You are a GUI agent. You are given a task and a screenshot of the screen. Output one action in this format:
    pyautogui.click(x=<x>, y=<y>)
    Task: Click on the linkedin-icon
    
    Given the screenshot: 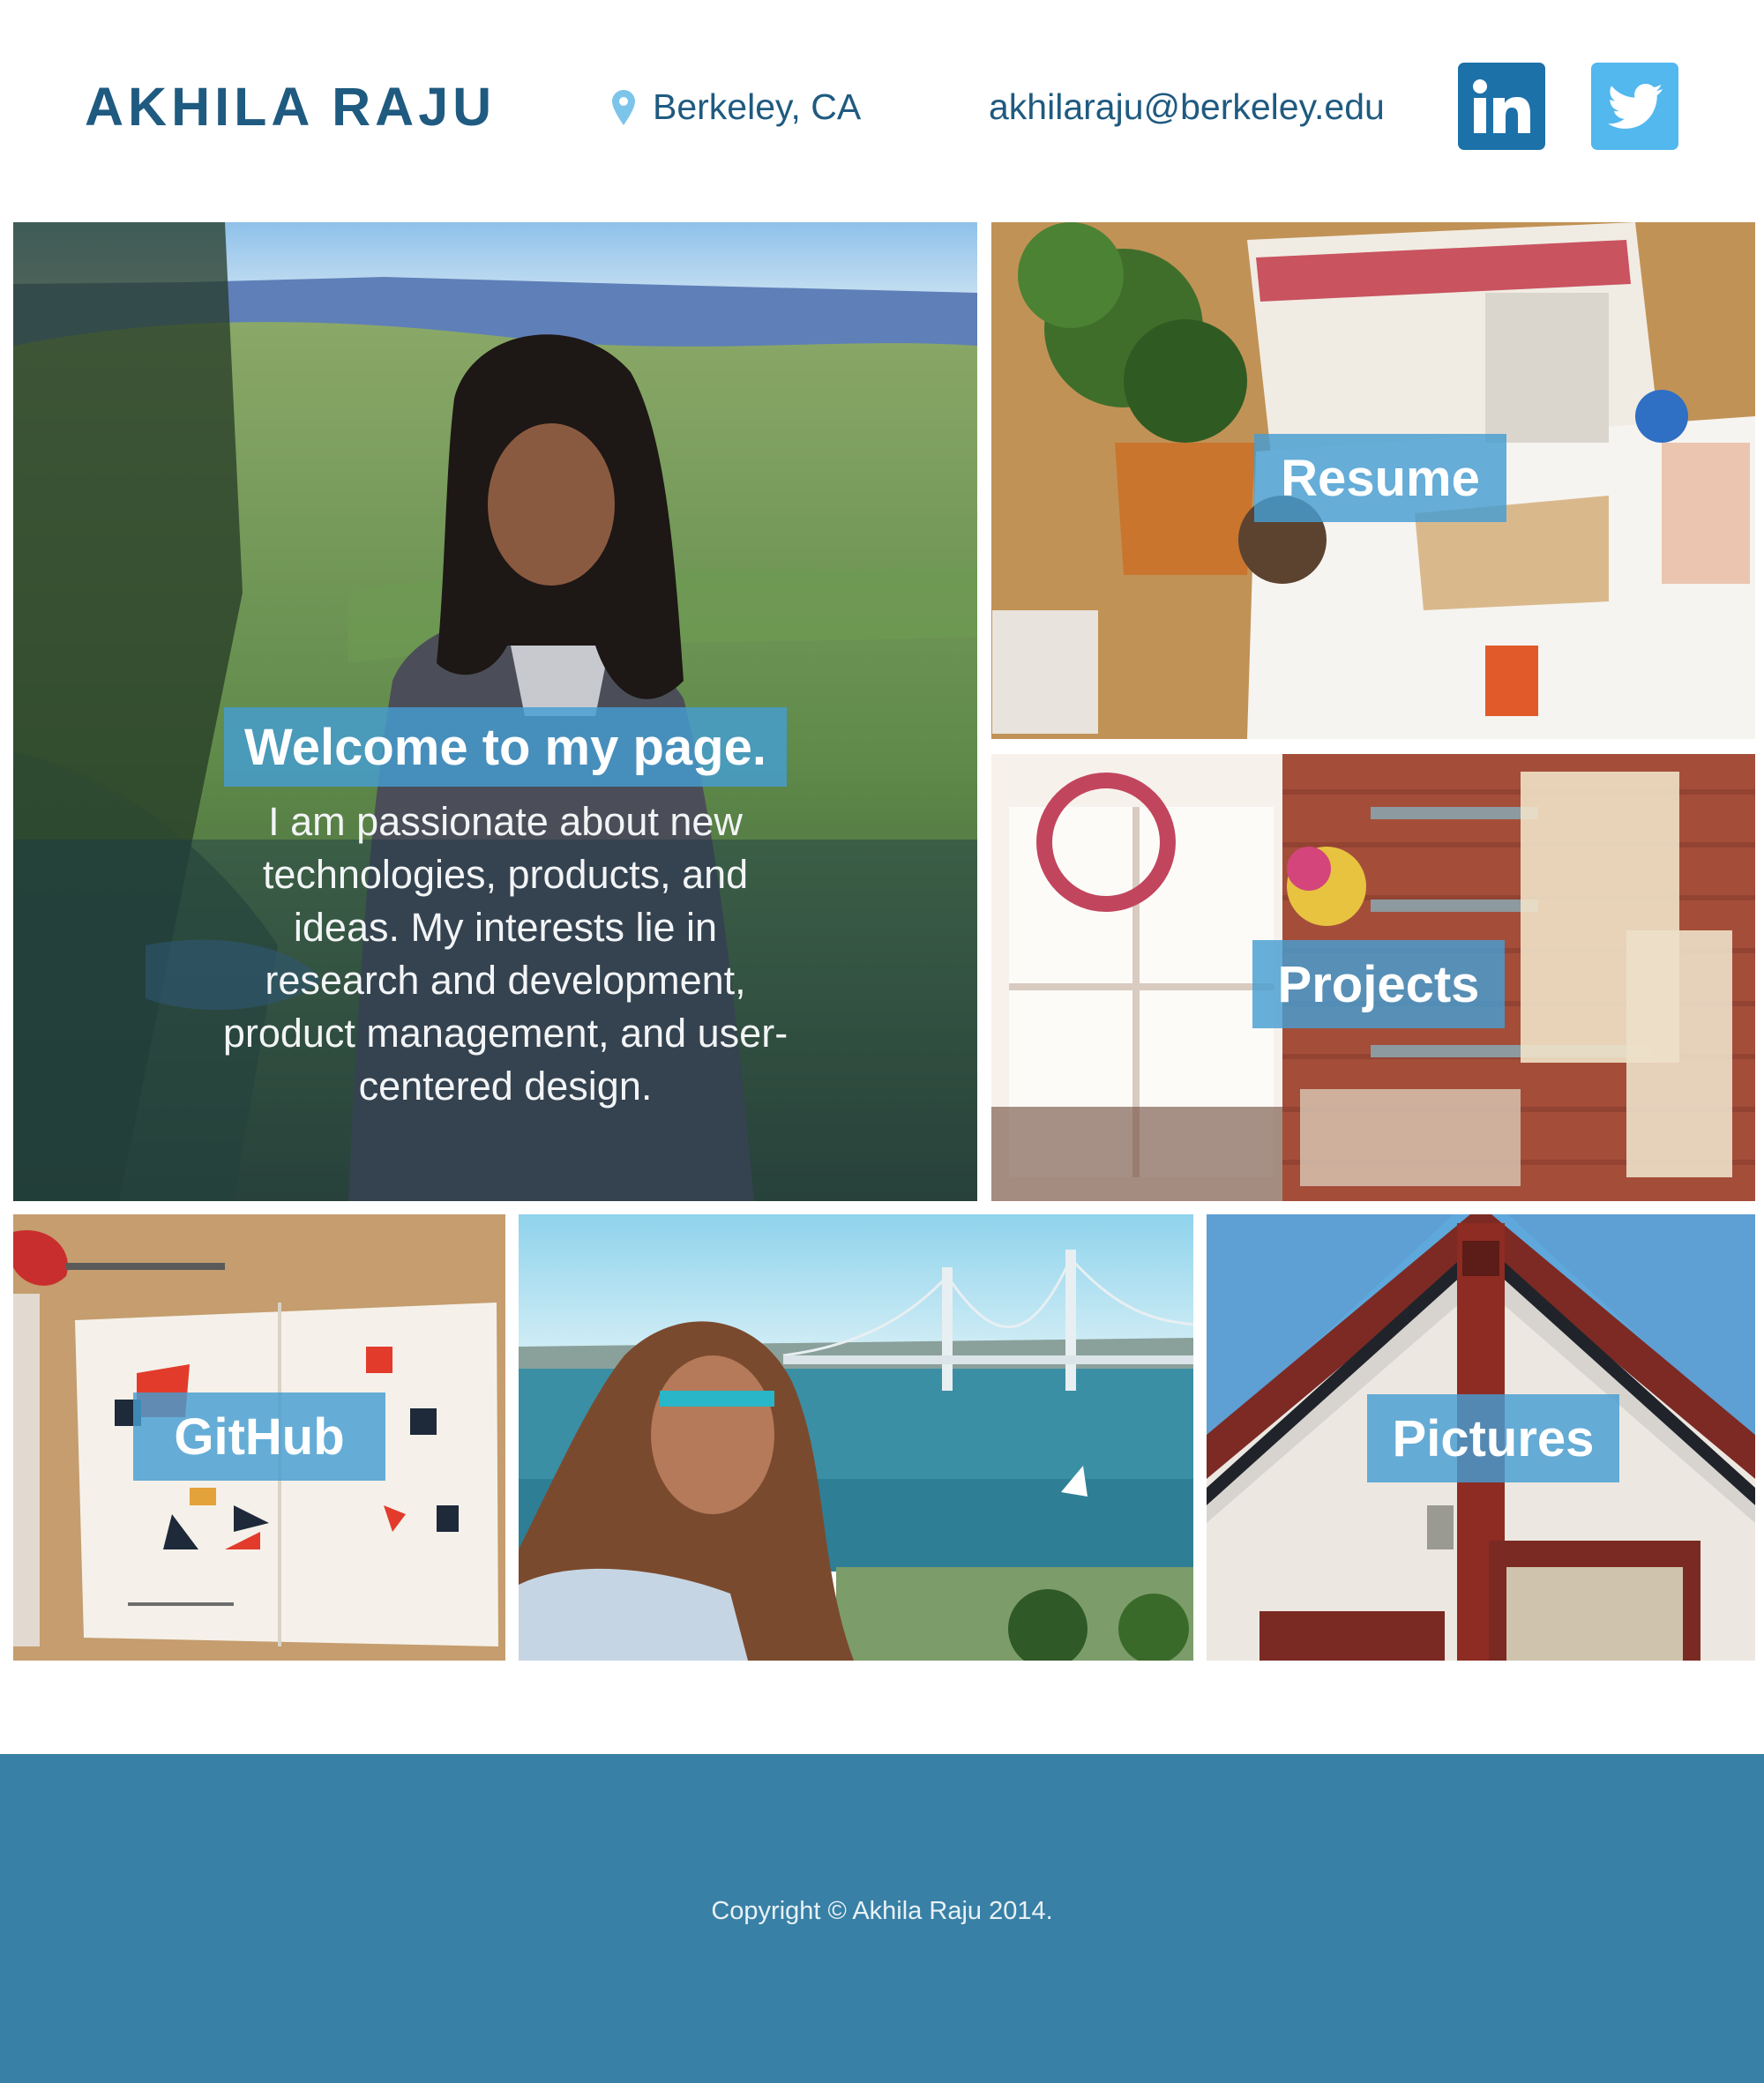 What is the action you would take?
    pyautogui.click(x=1501, y=106)
    